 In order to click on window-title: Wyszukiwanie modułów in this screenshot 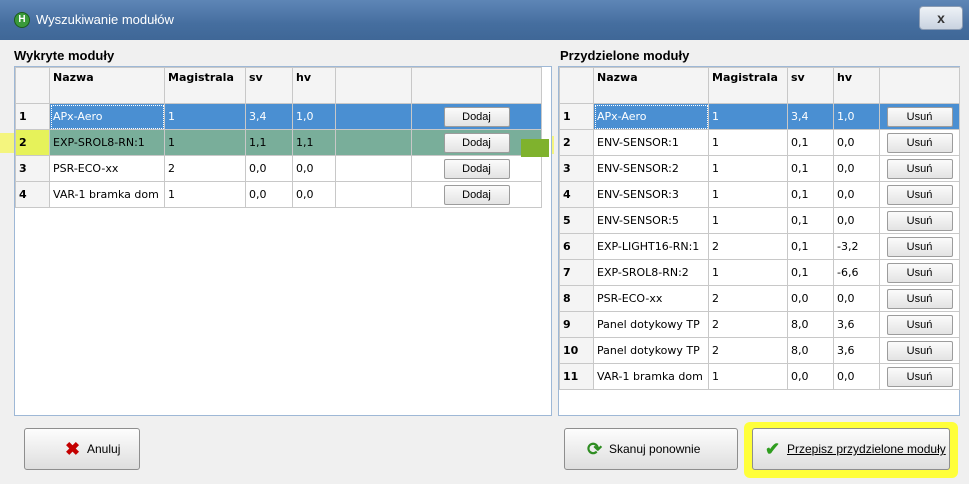, I will do `click(105, 19)`.